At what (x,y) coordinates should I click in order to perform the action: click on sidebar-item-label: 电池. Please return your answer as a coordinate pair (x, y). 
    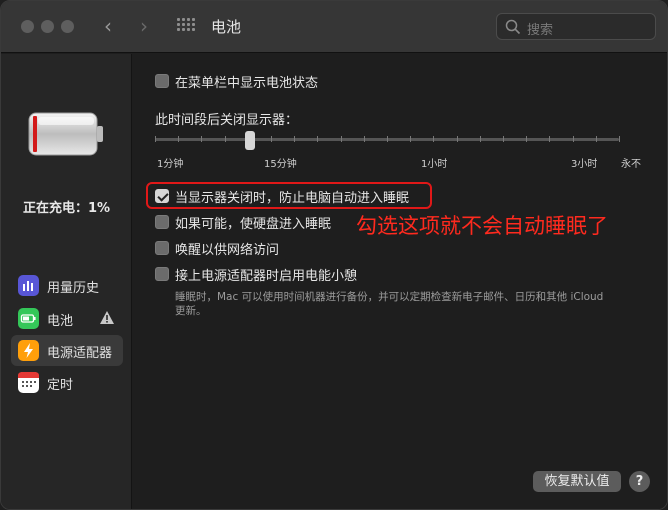
    Looking at the image, I should click on (60, 321).